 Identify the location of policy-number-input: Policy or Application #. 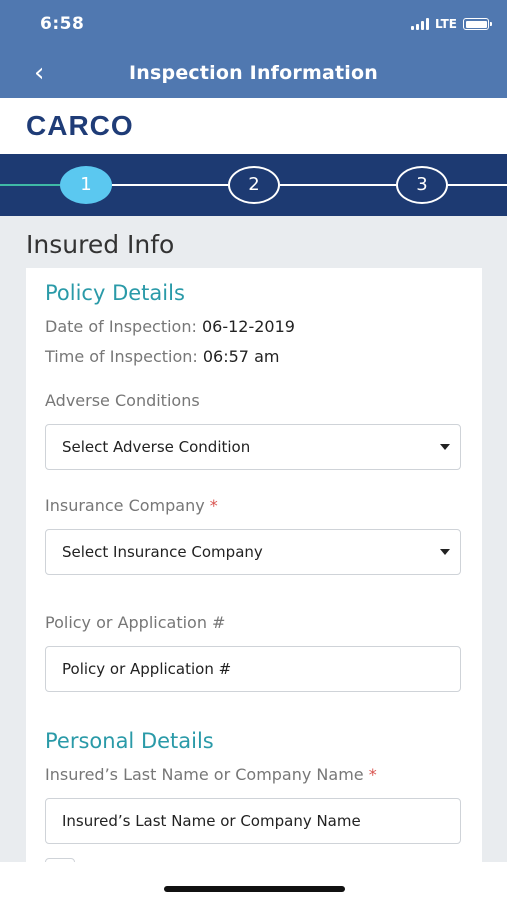
(253, 669).